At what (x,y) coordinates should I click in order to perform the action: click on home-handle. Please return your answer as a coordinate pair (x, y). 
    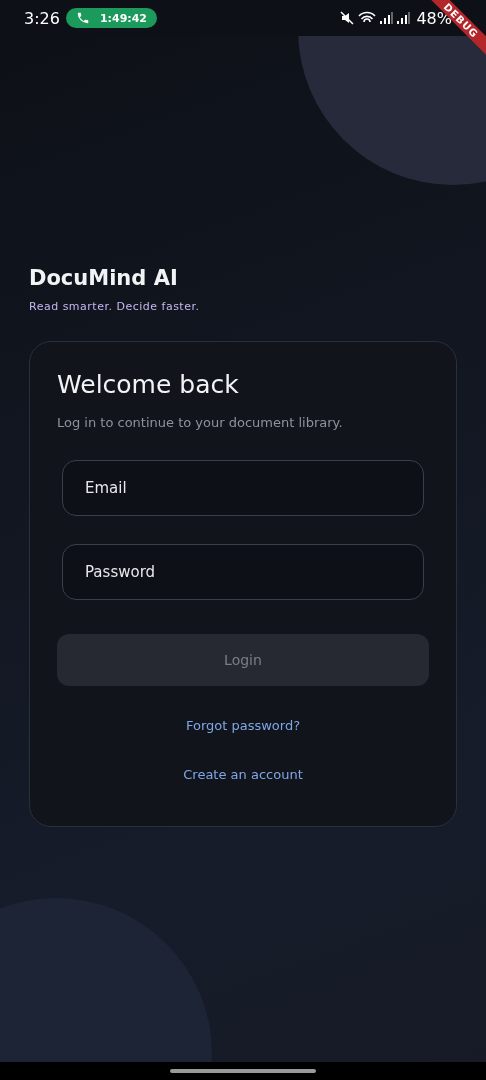
    Looking at the image, I should click on (243, 1071).